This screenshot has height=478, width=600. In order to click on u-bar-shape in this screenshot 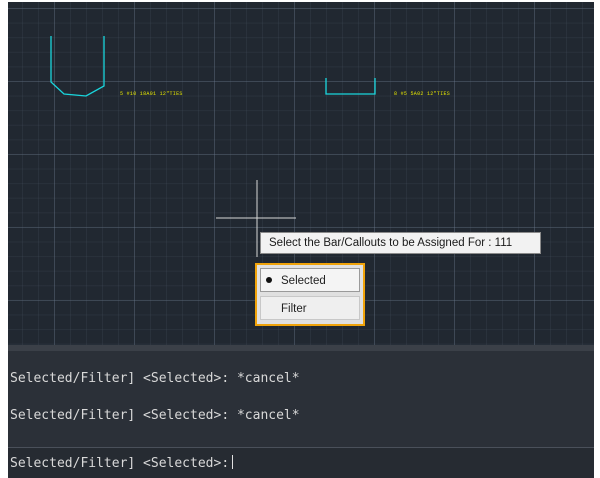, I will do `click(77, 66)`.